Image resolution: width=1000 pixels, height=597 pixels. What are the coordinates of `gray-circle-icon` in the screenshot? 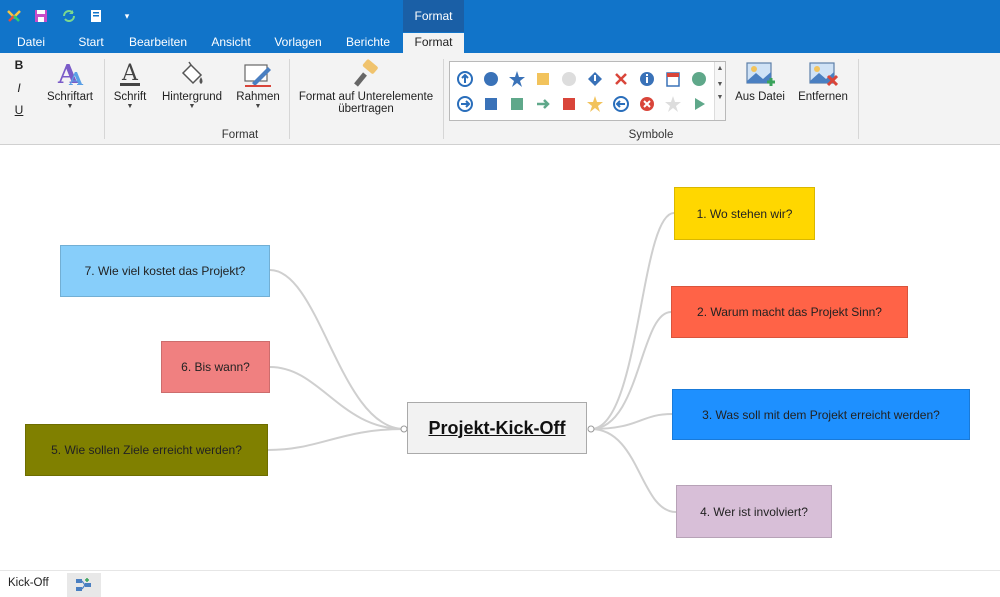 It's located at (569, 79).